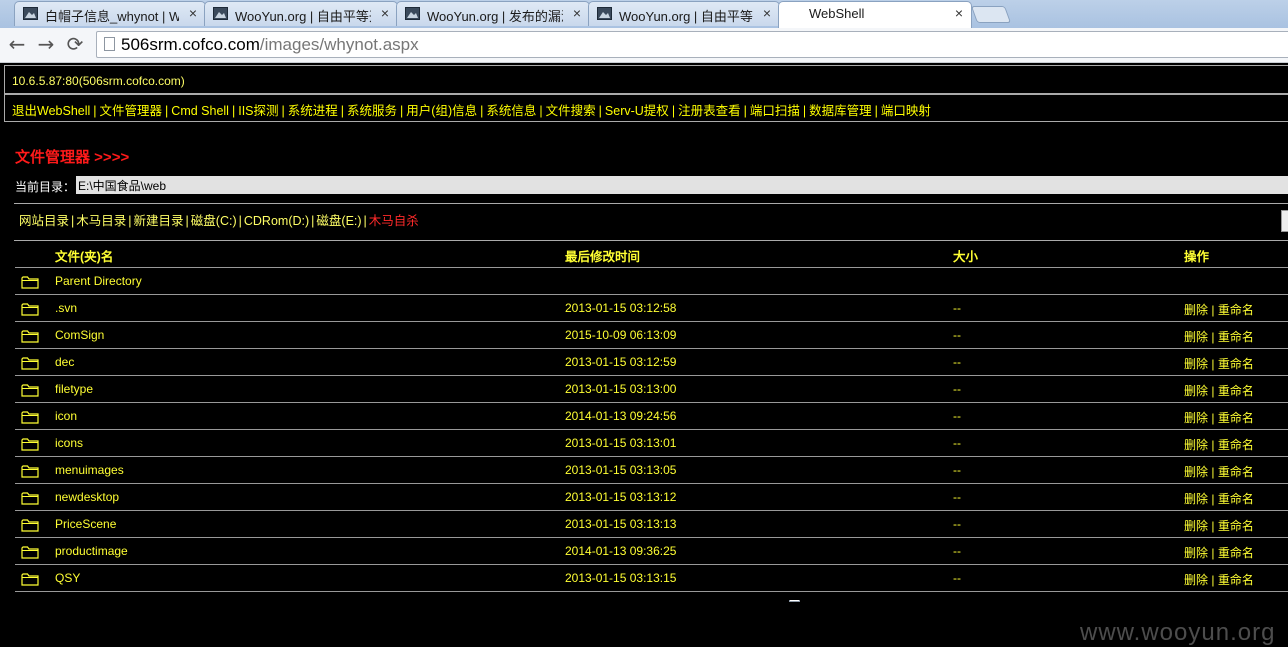 This screenshot has height=647, width=1288. Describe the element at coordinates (75, 44) in the screenshot. I see `reload-icon: ⟳` at that location.